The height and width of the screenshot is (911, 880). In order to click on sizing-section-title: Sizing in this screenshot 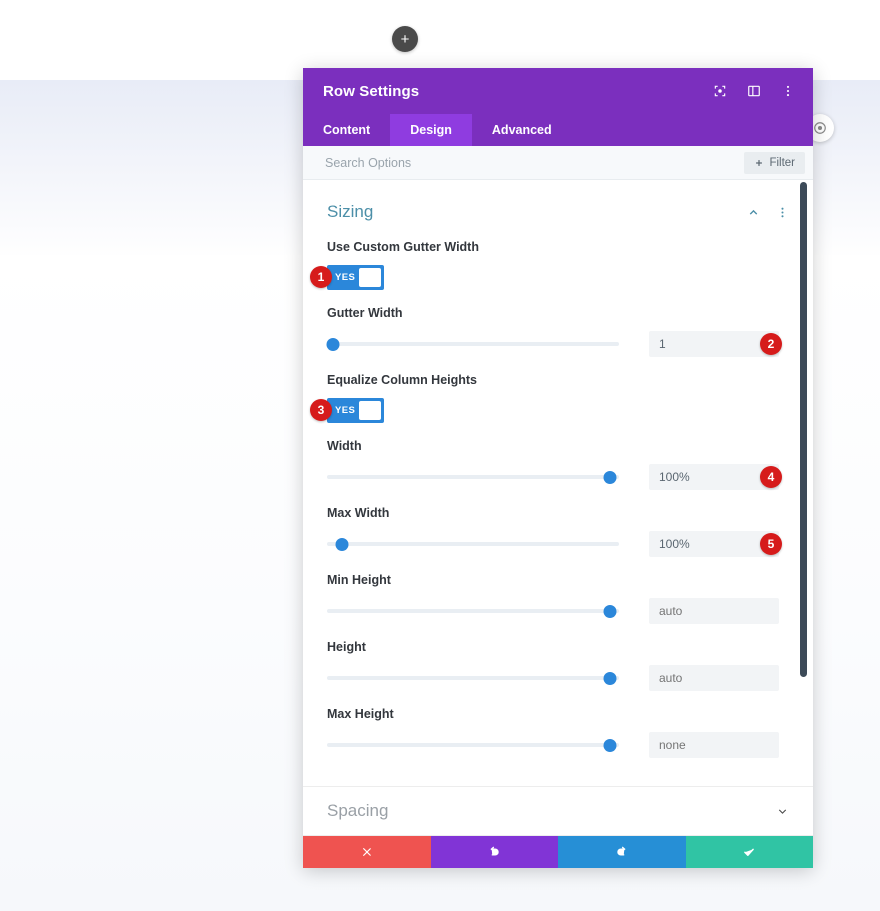, I will do `click(350, 211)`.